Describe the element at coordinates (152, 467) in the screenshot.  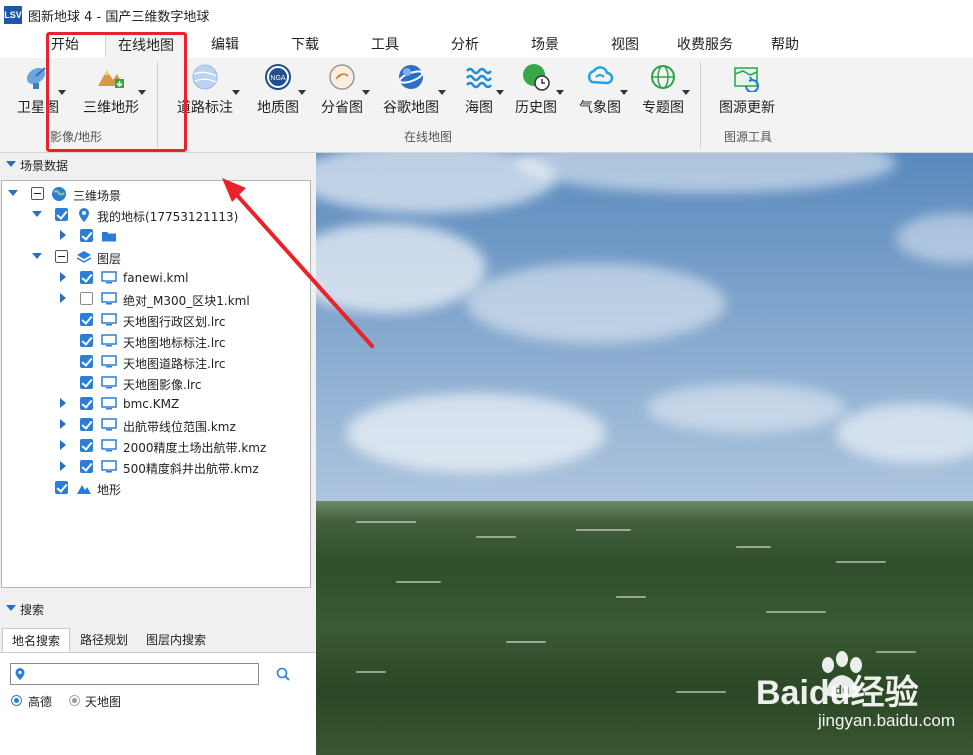
I see `tree-node-layer-item: 500精度斜井出航带.kmz` at that location.